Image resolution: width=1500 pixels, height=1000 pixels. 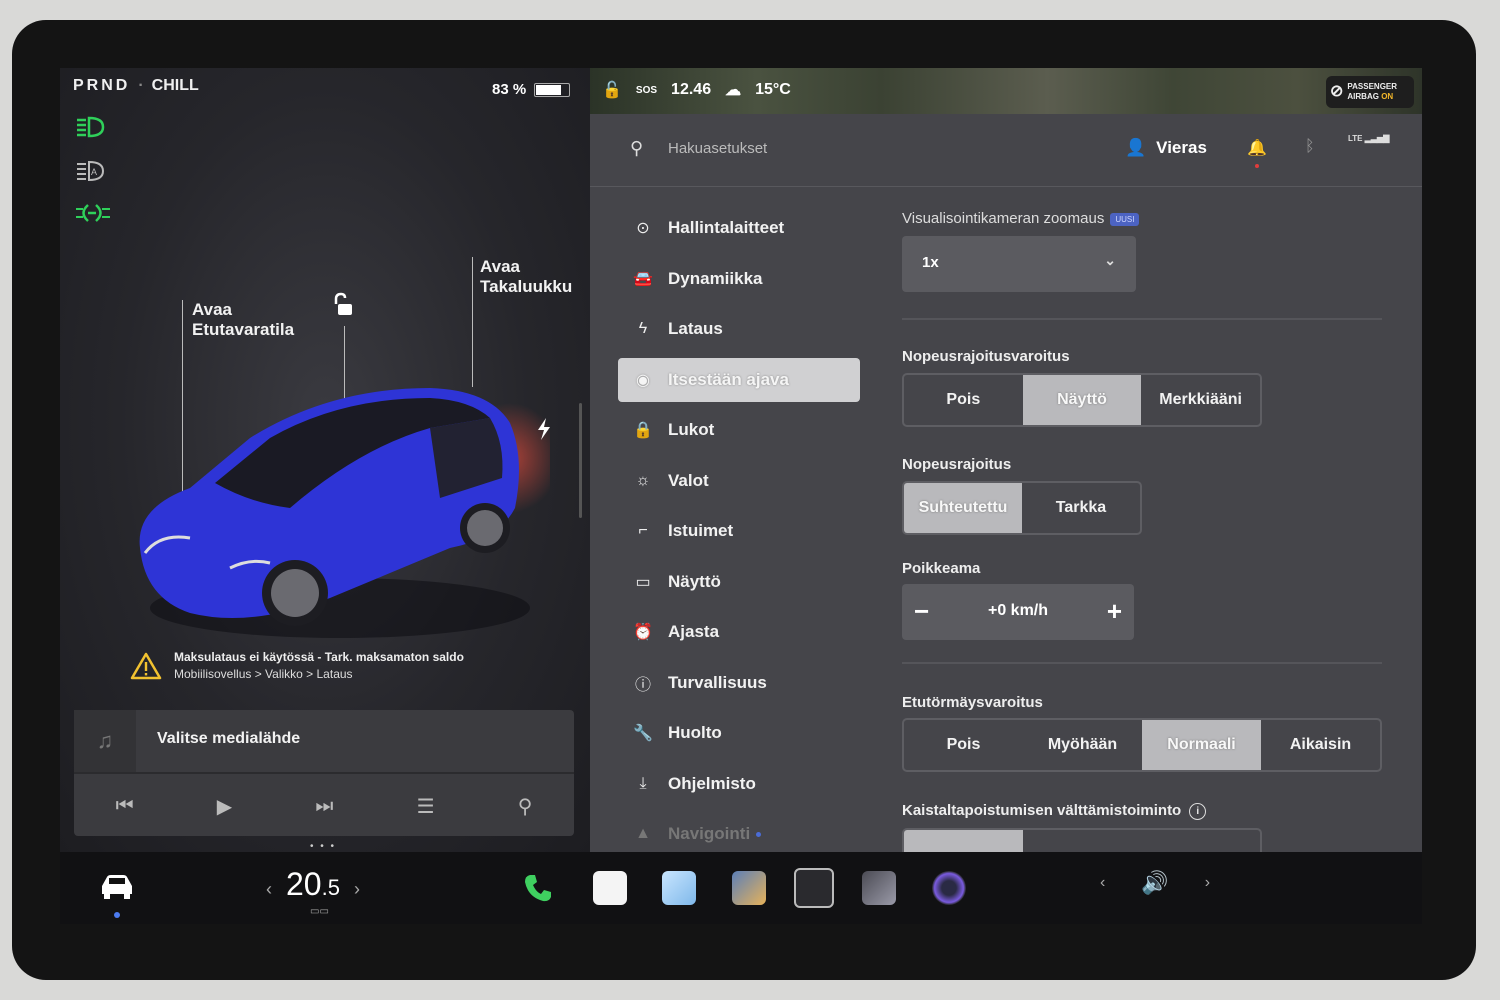 I want to click on airbag-state: ON, so click(x=1387, y=96).